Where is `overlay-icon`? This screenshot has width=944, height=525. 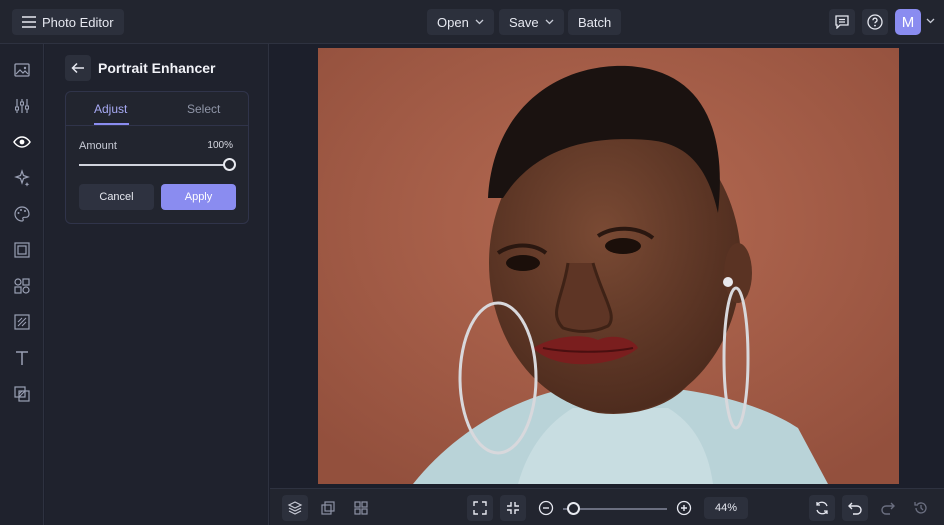
overlay-icon is located at coordinates (22, 394).